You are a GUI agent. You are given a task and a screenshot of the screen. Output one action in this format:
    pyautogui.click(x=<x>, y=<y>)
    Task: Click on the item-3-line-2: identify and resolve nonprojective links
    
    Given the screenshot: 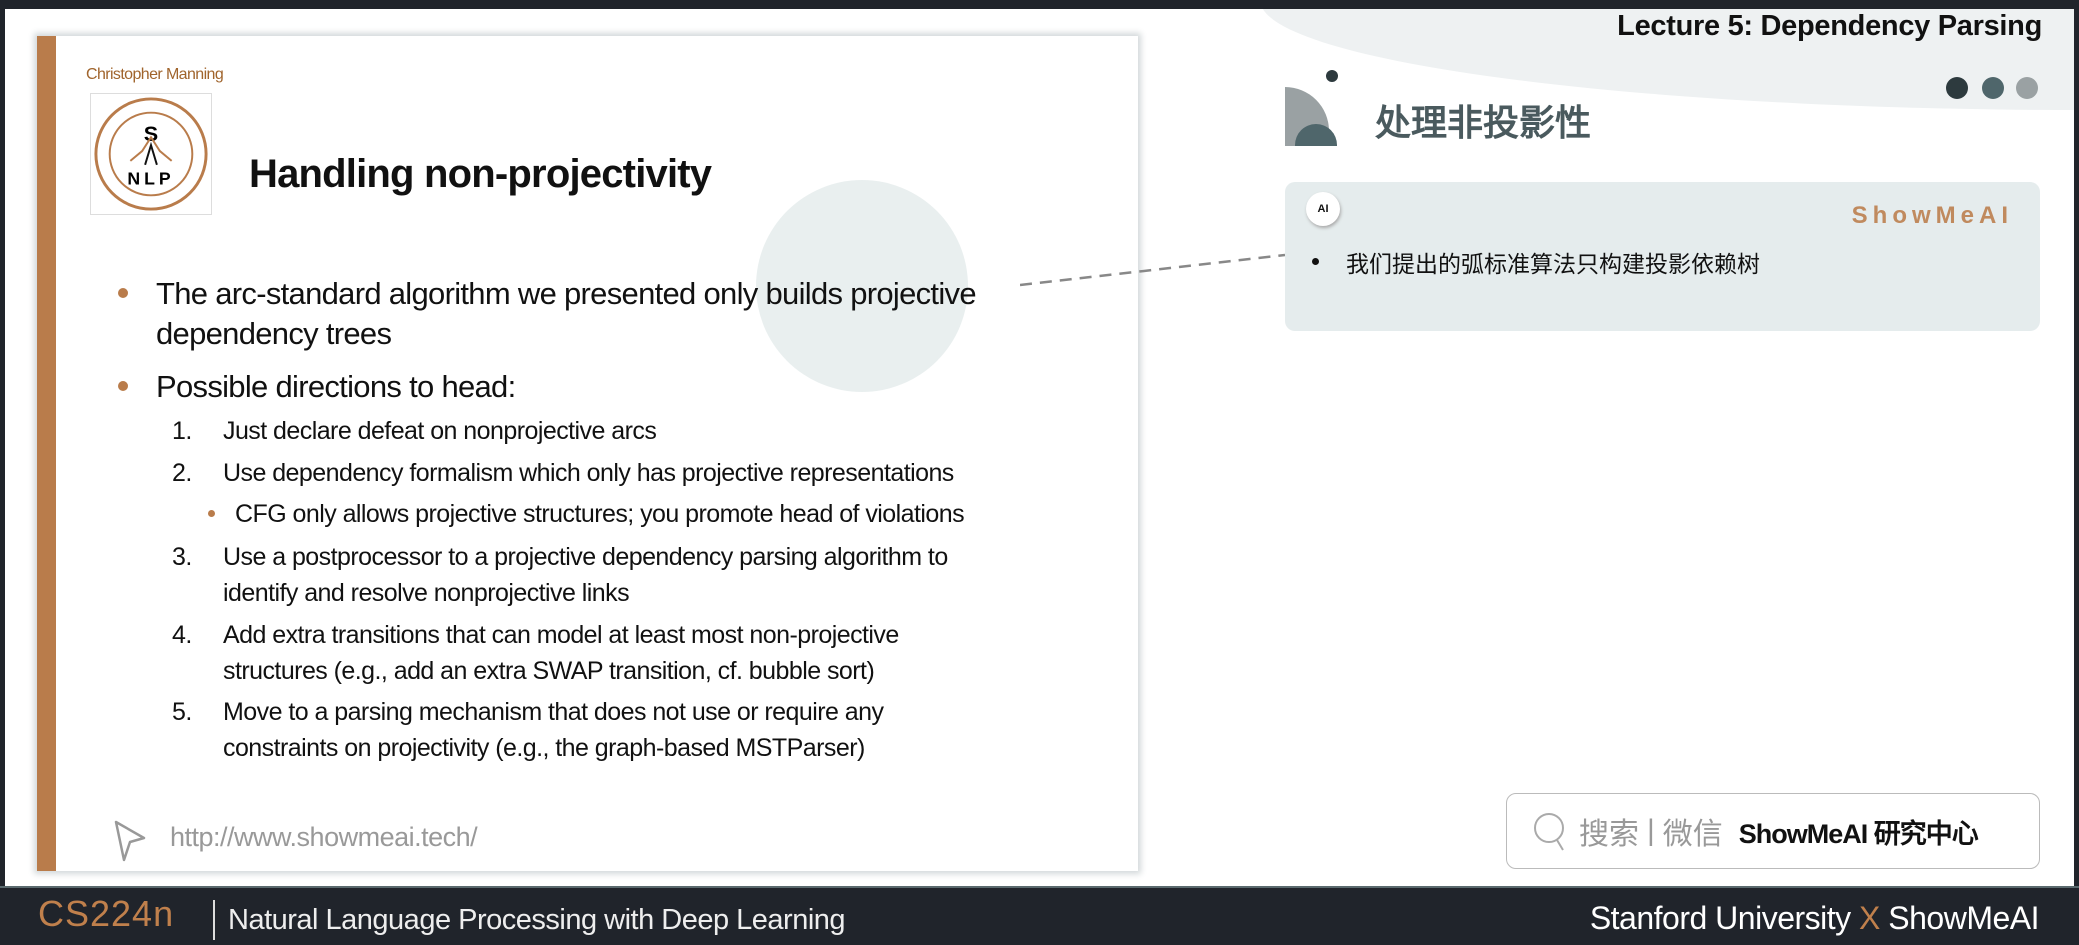 What is the action you would take?
    pyautogui.click(x=426, y=593)
    